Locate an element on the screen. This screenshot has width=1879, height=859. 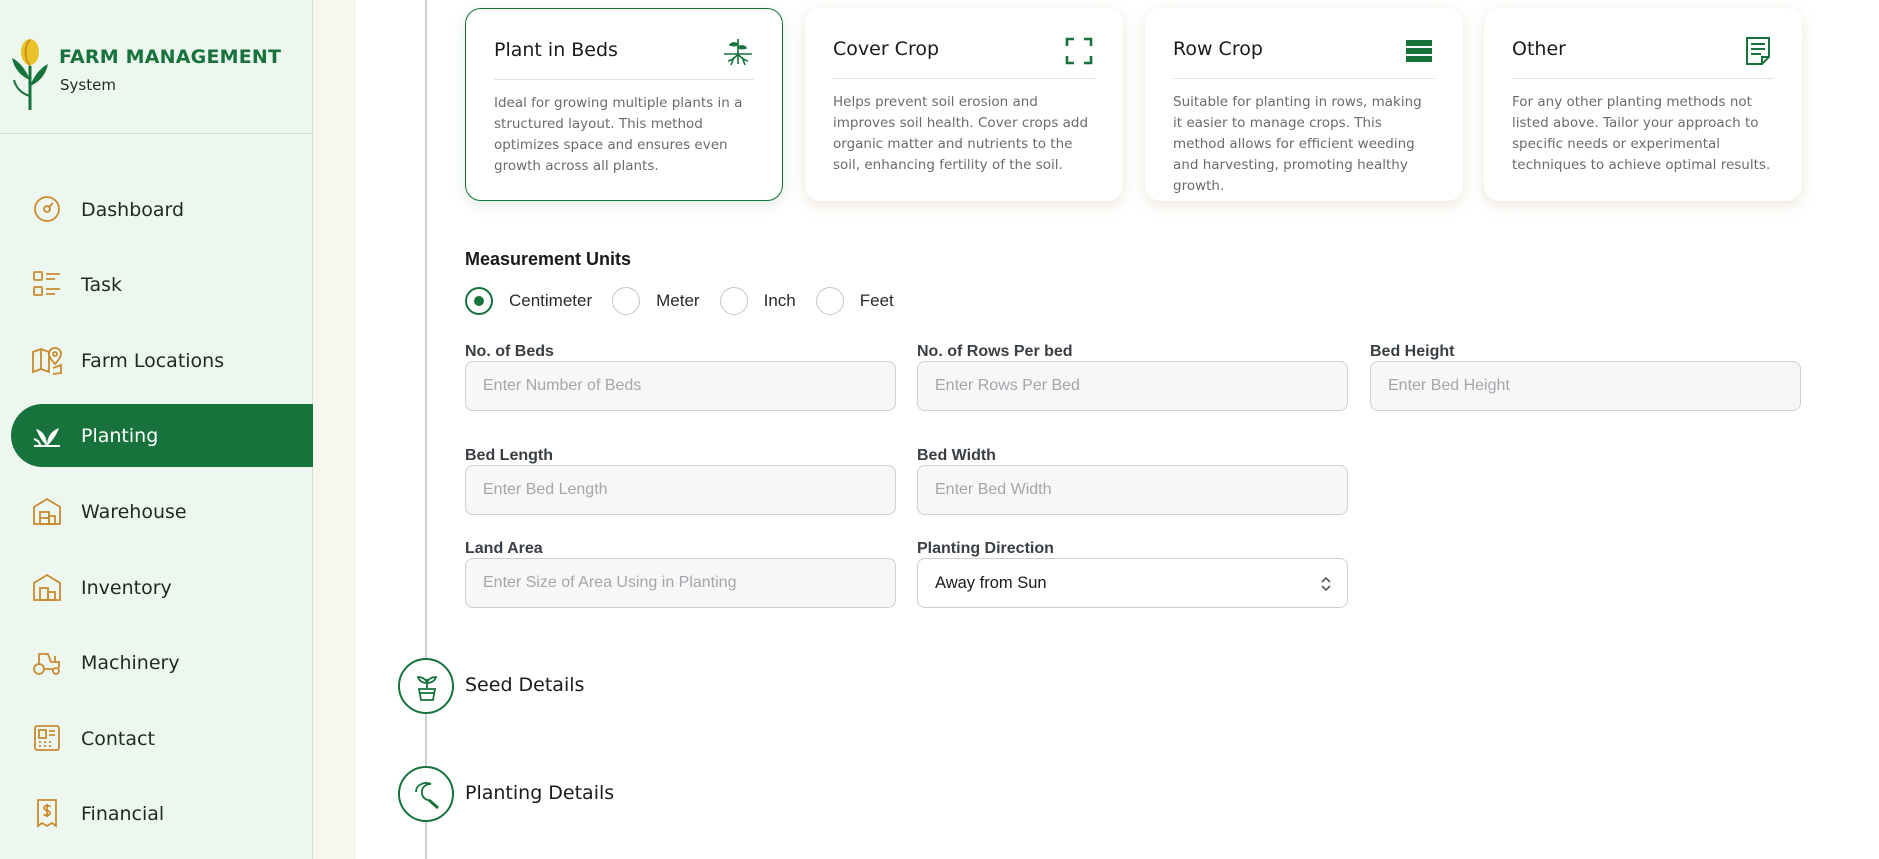
field-planting-direction: Planting Direction Away from Sun is located at coordinates (1132, 574).